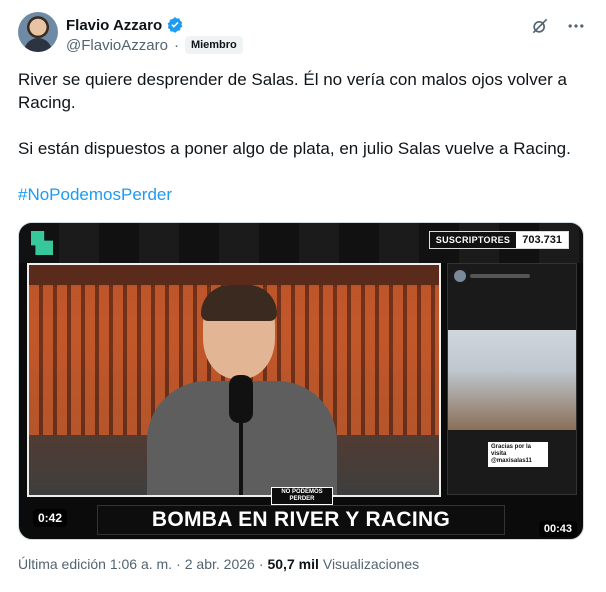  Describe the element at coordinates (38, 45) in the screenshot. I see `avatar-shirt` at that location.